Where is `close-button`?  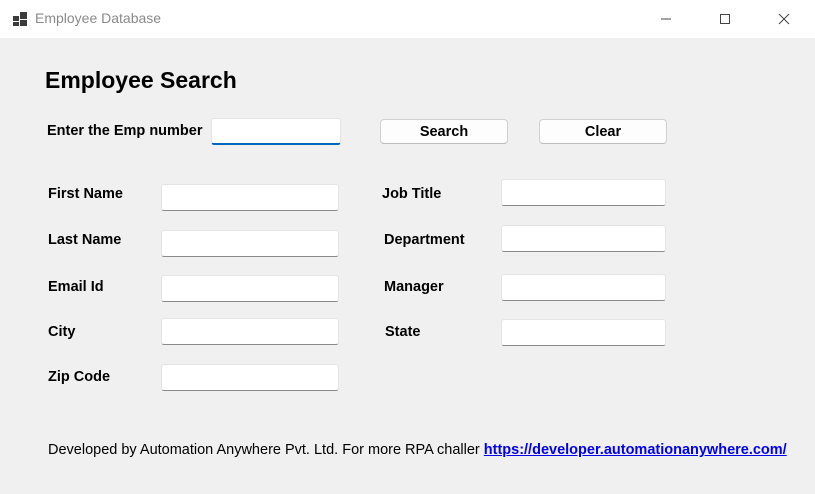
close-button is located at coordinates (784, 19).